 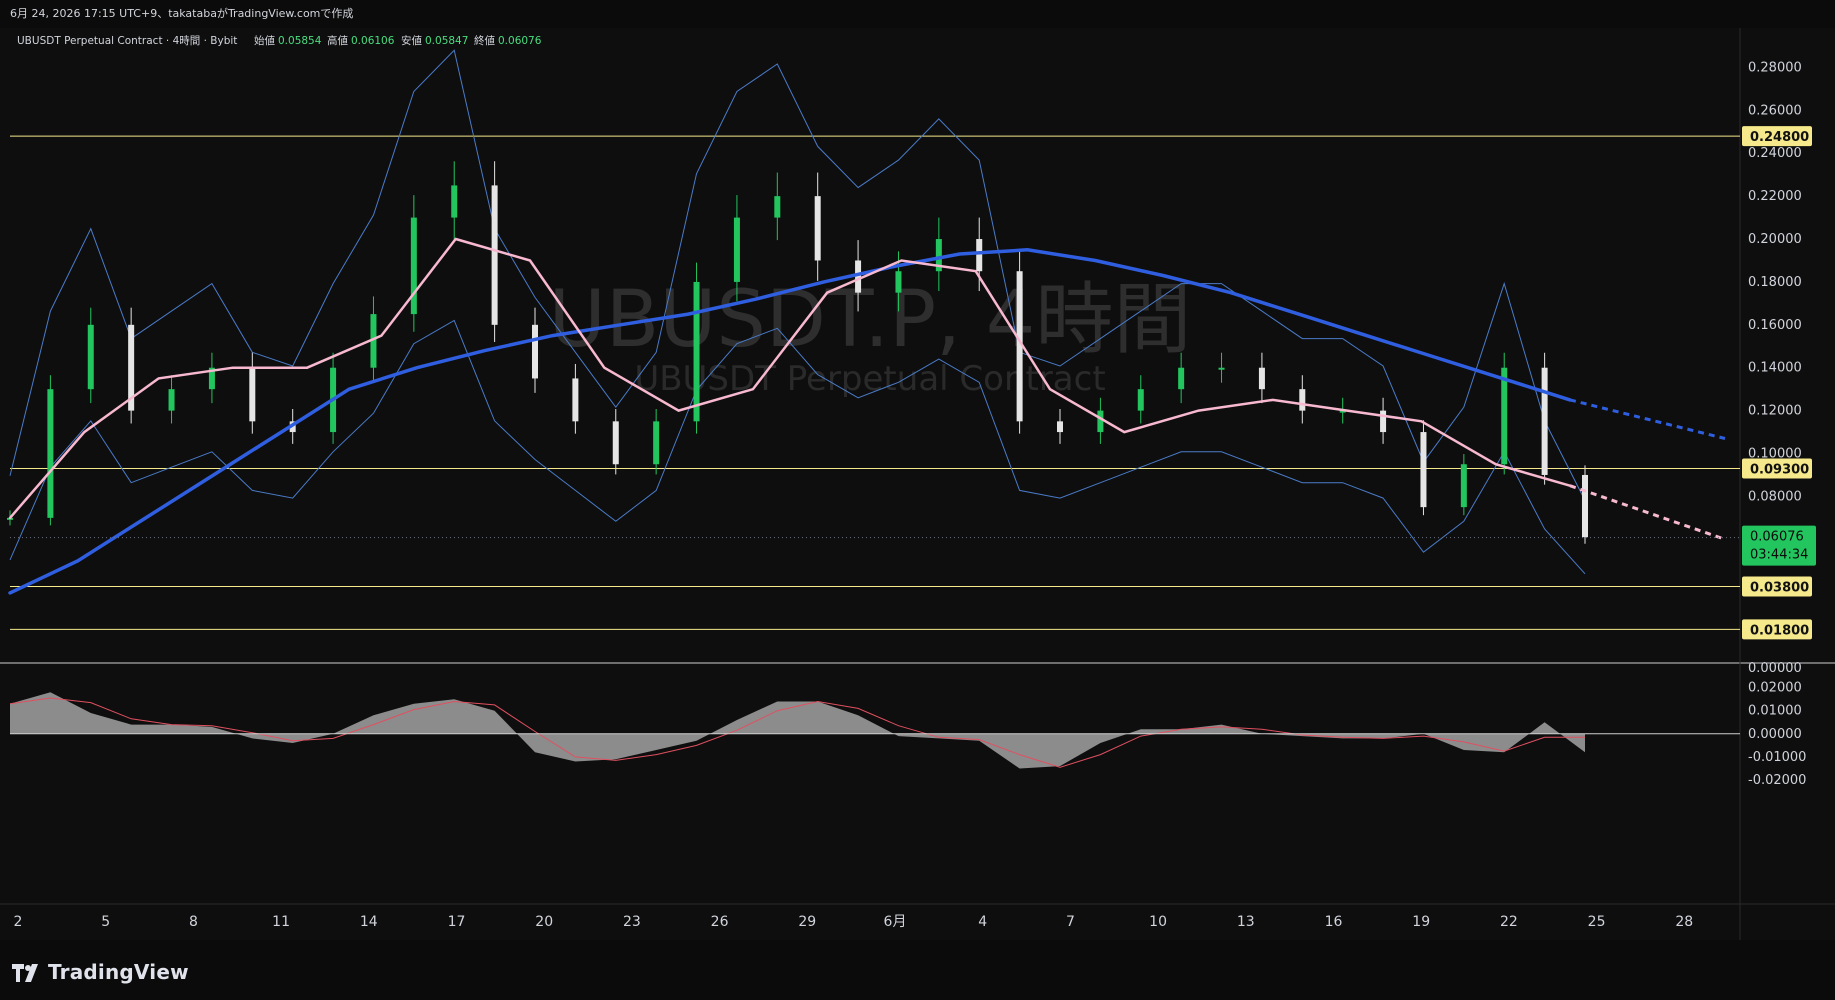 I want to click on time-tick-label: 7, so click(x=1070, y=922).